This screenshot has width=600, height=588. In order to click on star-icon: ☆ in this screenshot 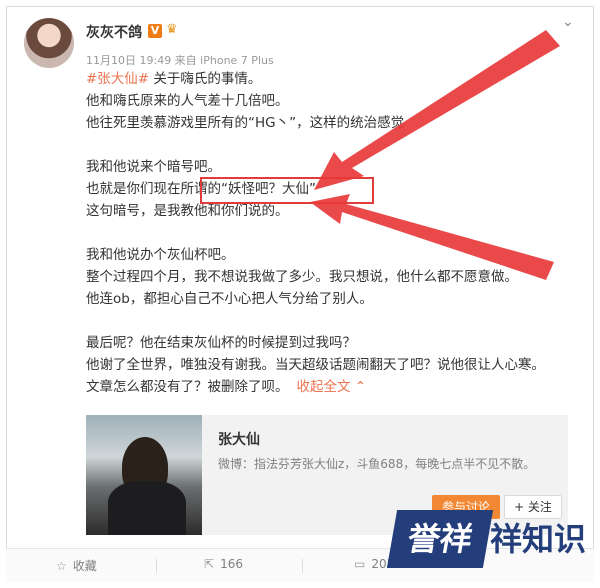, I will do `click(61, 566)`.